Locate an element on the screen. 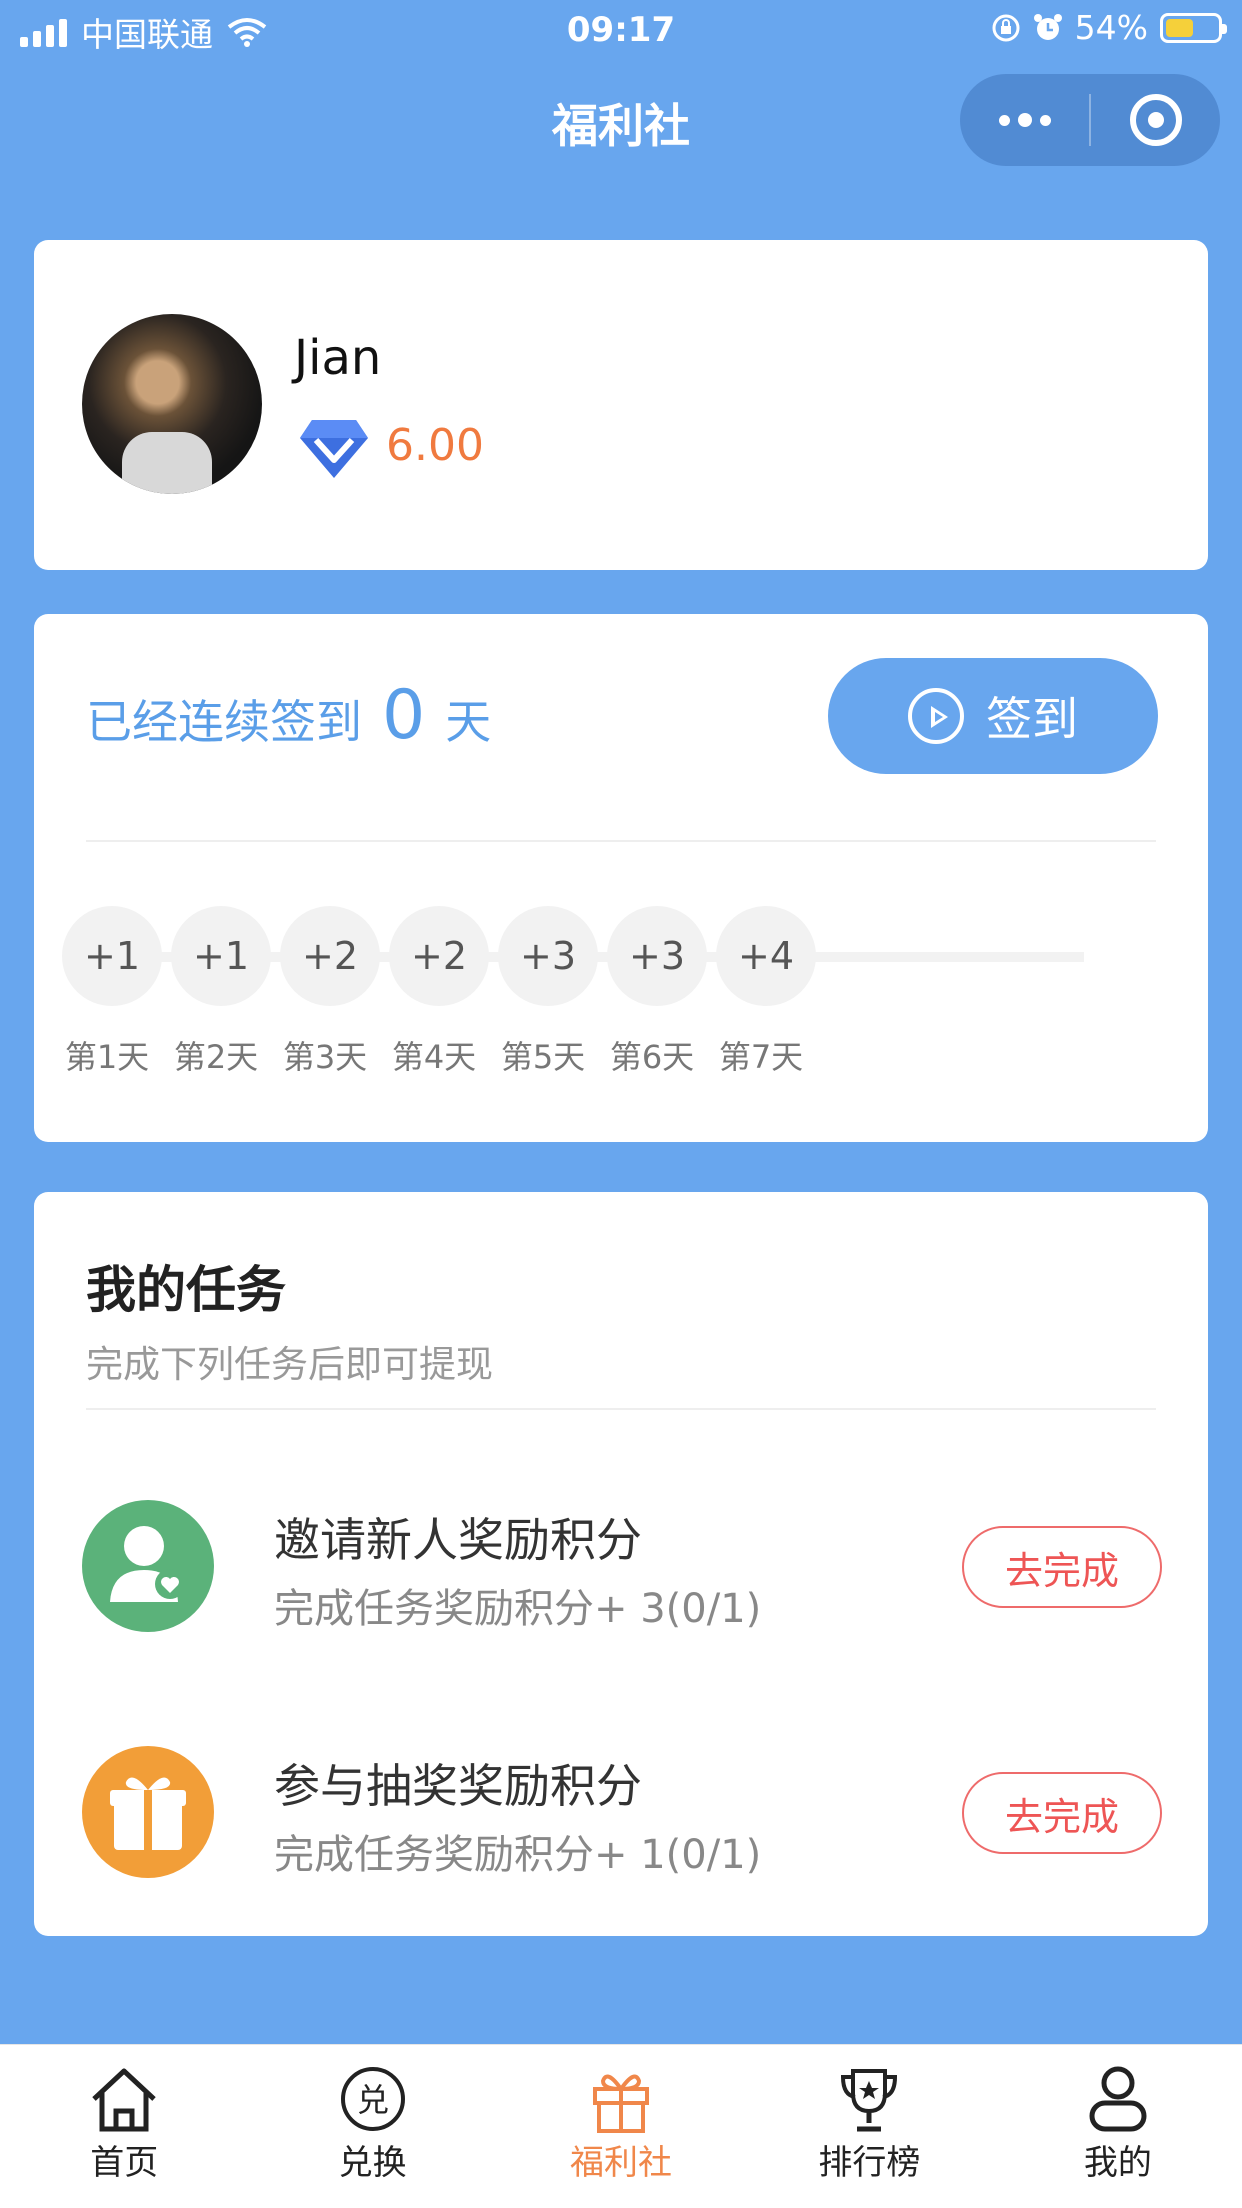 The height and width of the screenshot is (2208, 1242). tab-mine: 我的 is located at coordinates (1118, 2126).